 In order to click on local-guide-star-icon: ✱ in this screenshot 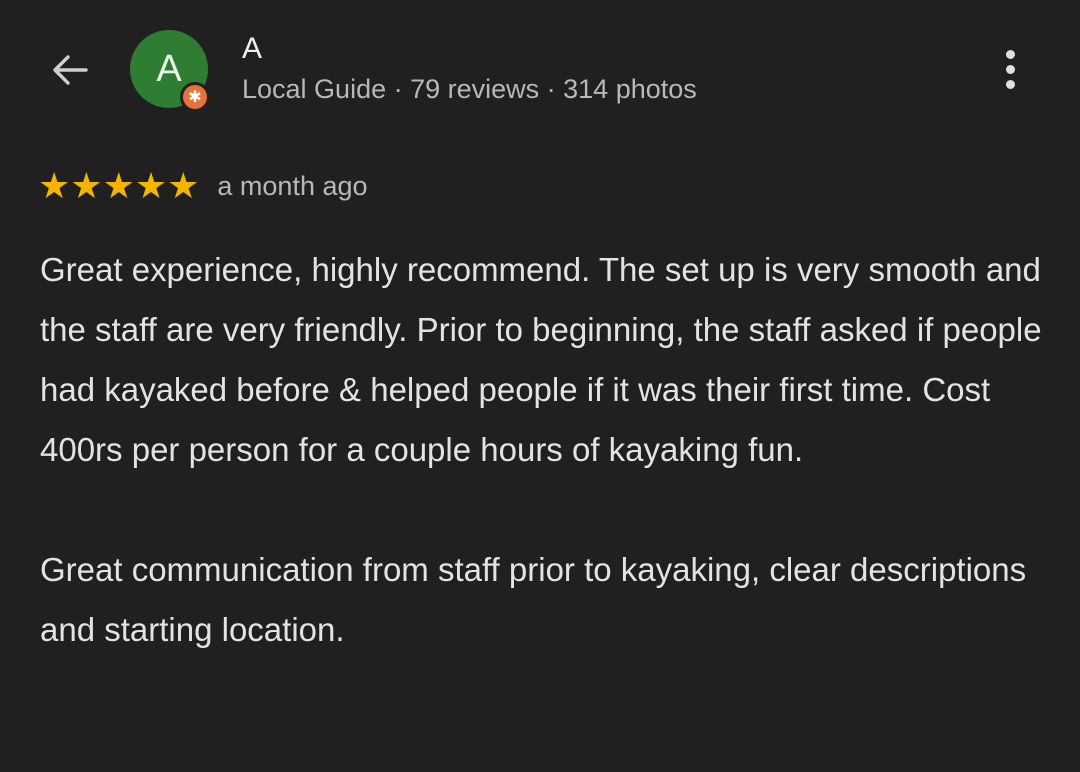, I will do `click(195, 97)`.